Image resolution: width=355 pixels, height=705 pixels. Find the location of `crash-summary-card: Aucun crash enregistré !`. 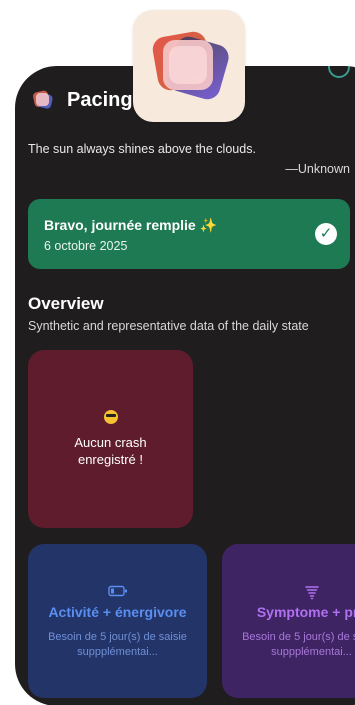

crash-summary-card: Aucun crash enregistré ! is located at coordinates (110, 439).